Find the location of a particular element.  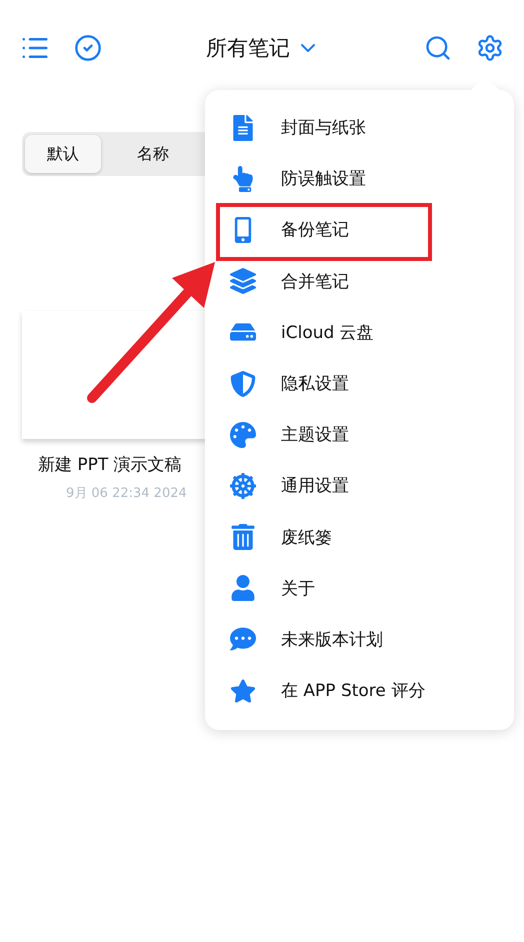

menu-item: iCloud 云盘 is located at coordinates (359, 332).